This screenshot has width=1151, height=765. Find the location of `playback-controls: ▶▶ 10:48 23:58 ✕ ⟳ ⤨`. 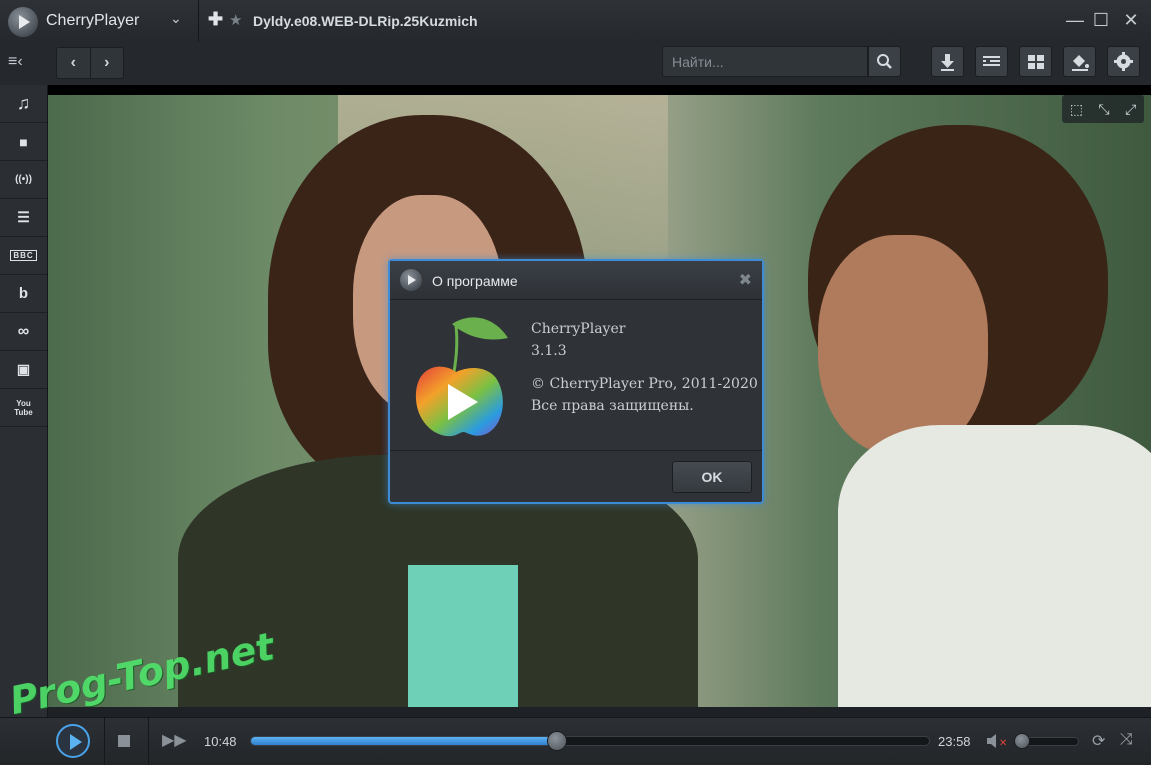

playback-controls: ▶▶ 10:48 23:58 ✕ ⟳ ⤨ is located at coordinates (575, 741).